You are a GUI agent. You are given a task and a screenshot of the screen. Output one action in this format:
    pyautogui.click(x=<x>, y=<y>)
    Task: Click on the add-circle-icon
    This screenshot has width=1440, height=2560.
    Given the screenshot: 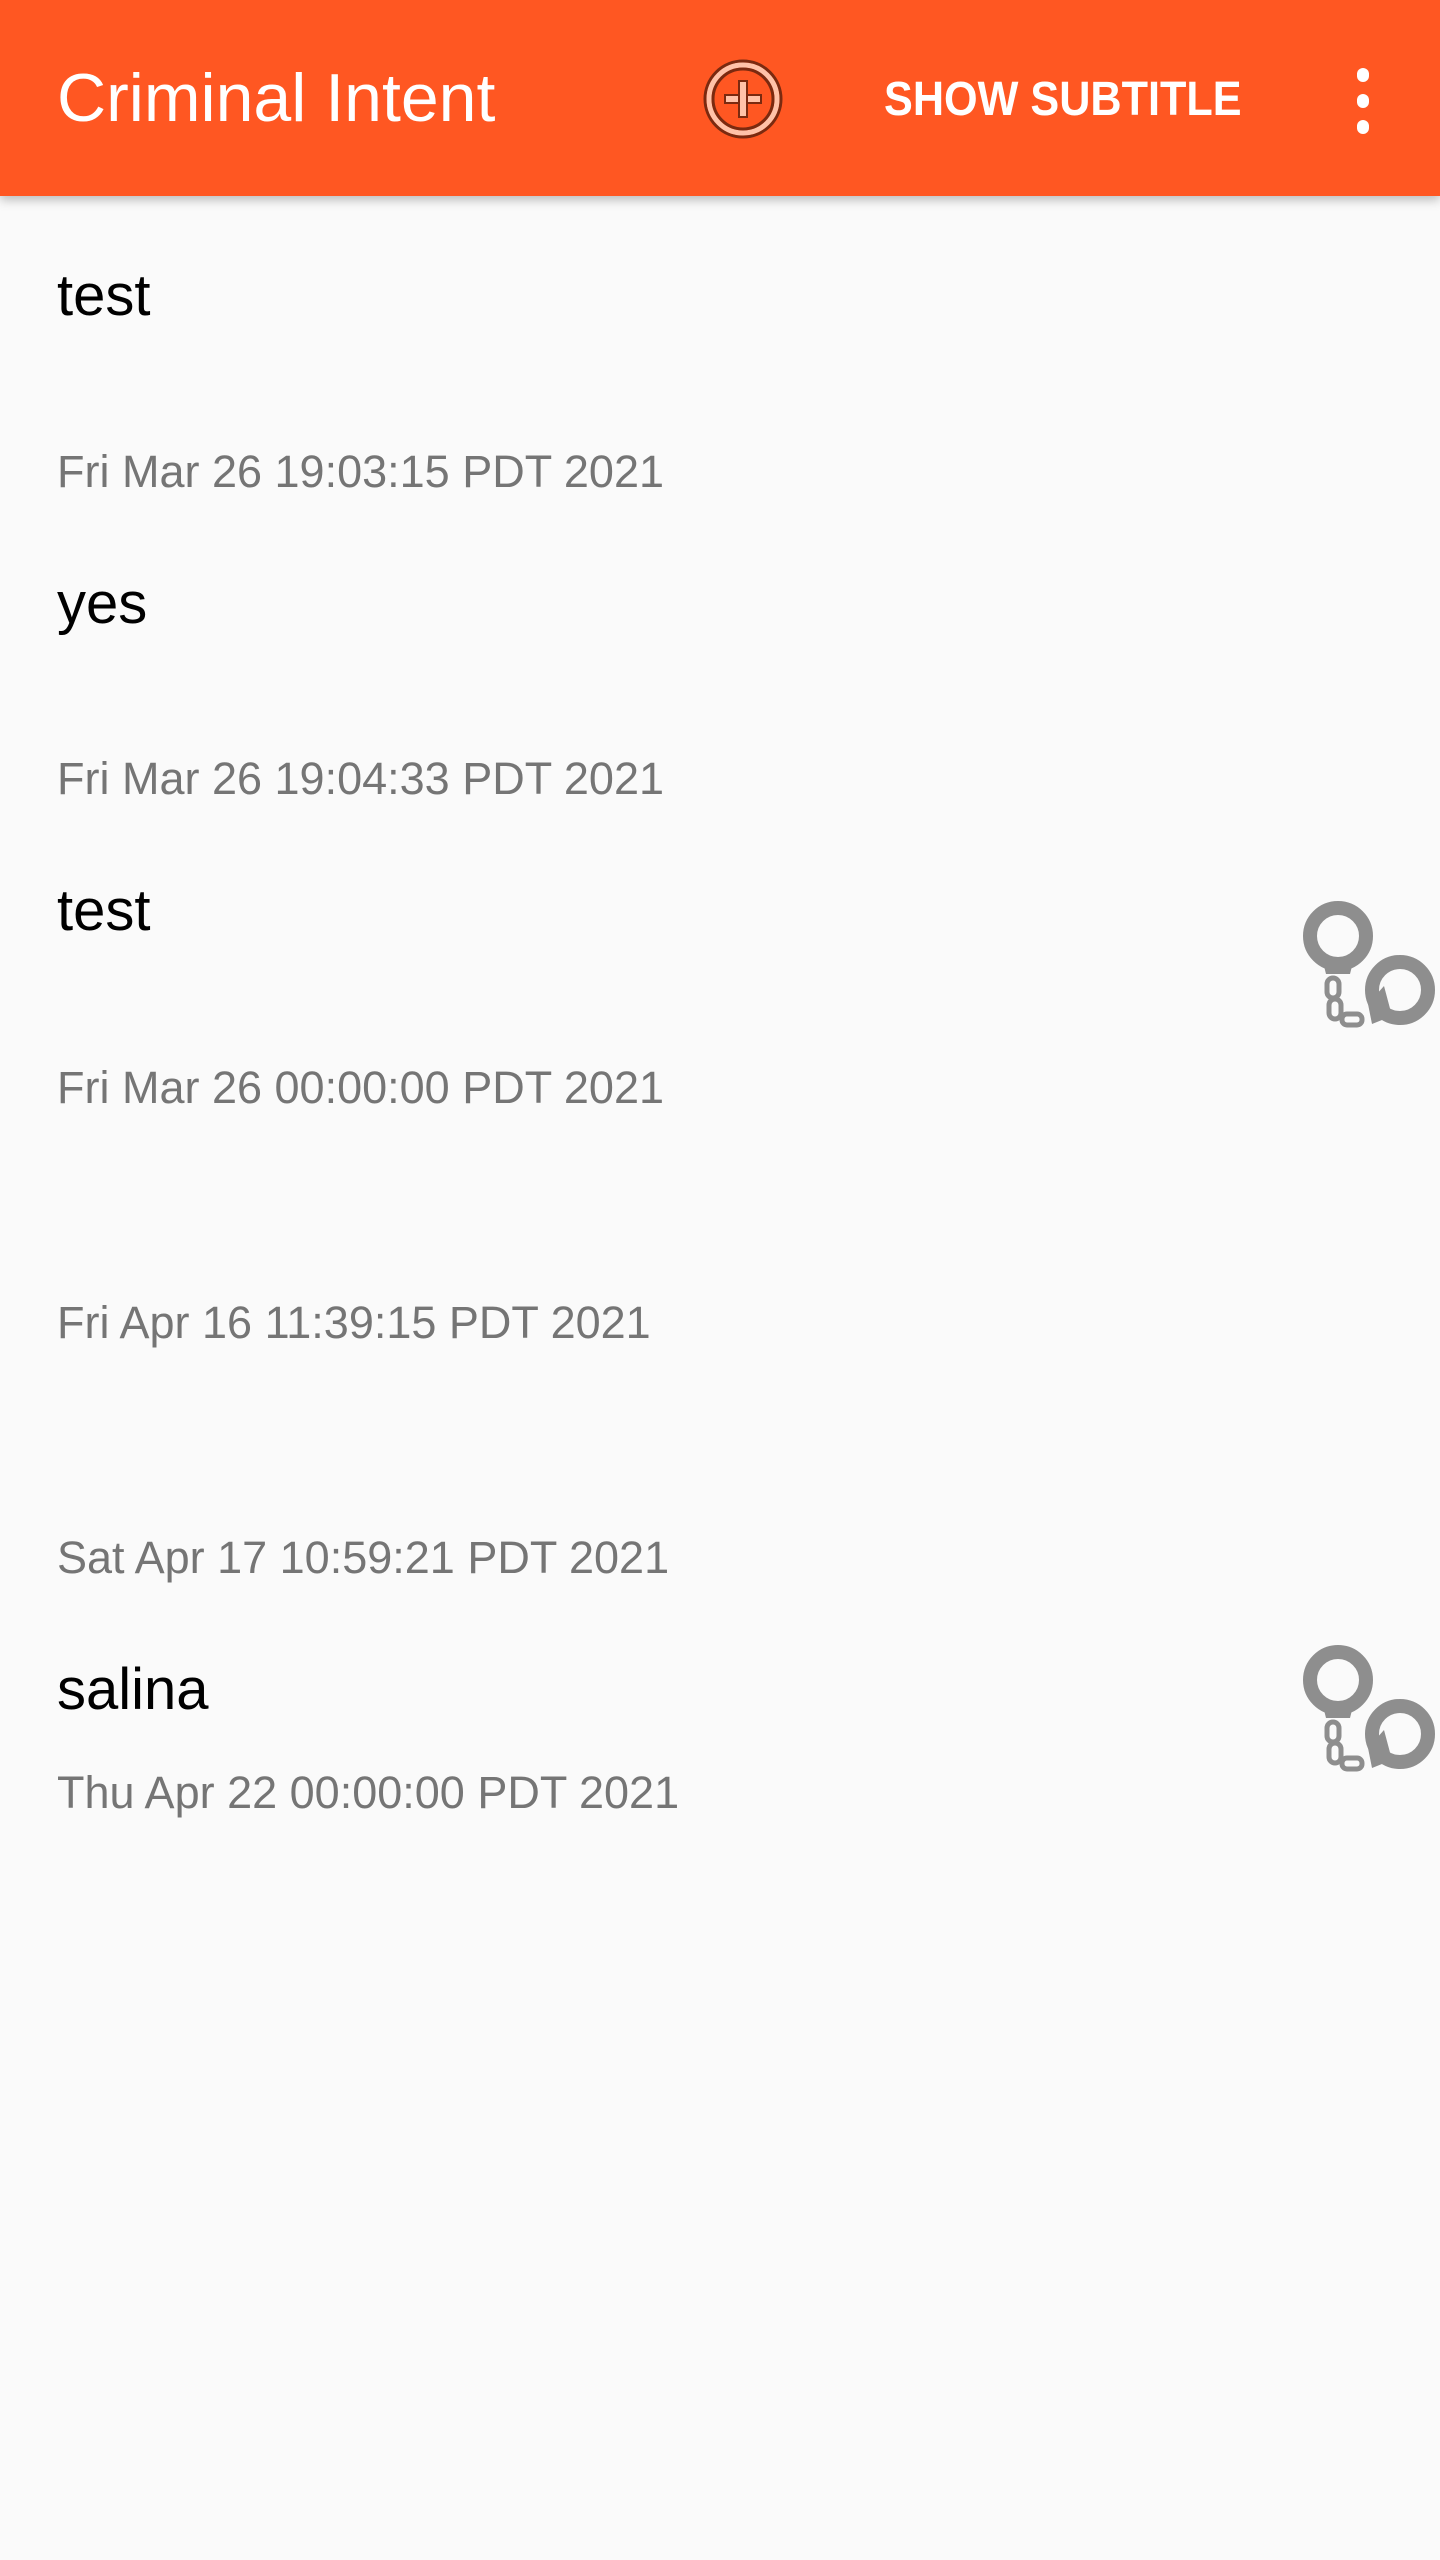 What is the action you would take?
    pyautogui.click(x=743, y=99)
    